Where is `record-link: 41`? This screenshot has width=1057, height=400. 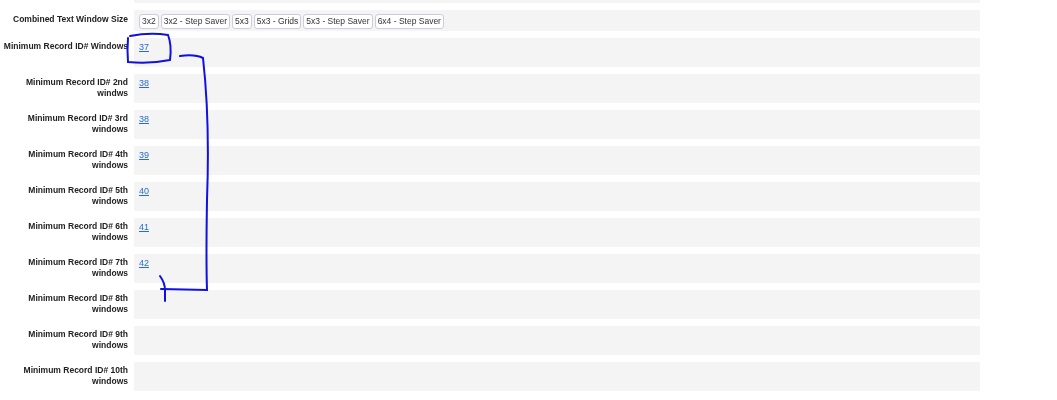 record-link: 41 is located at coordinates (144, 227).